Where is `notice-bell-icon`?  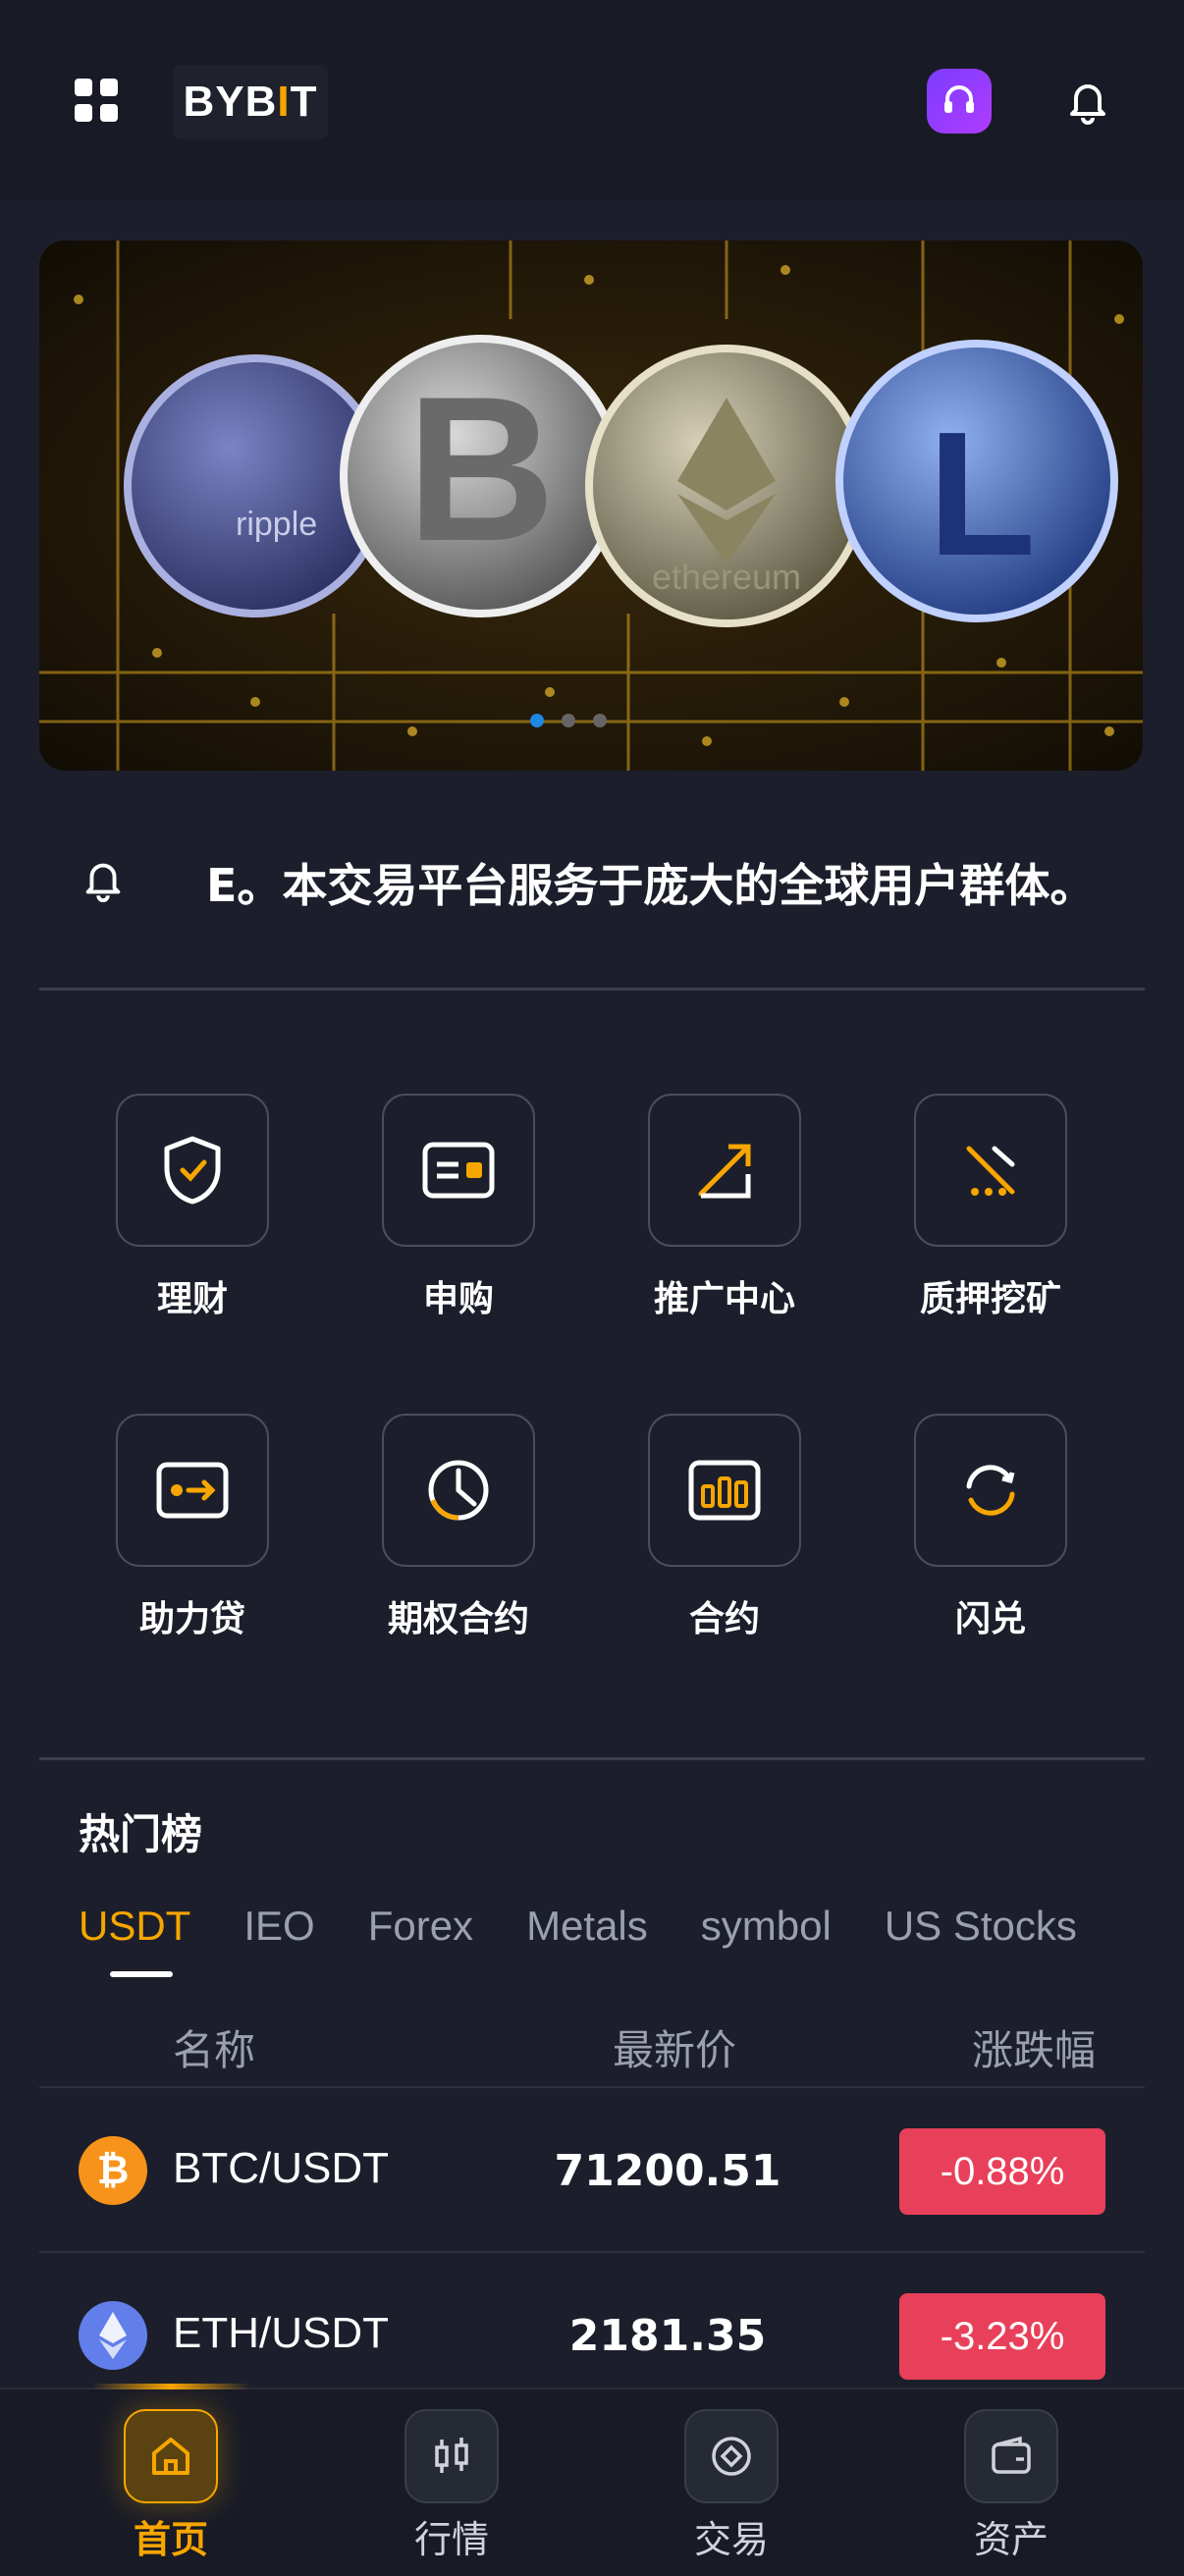 notice-bell-icon is located at coordinates (103, 878).